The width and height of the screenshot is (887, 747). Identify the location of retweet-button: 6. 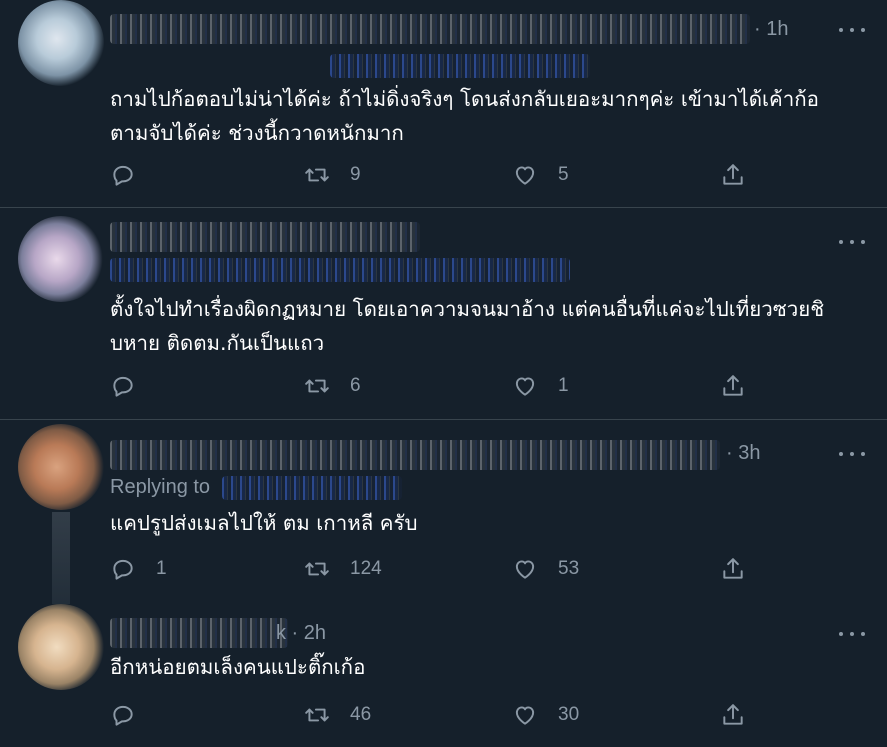
(332, 386).